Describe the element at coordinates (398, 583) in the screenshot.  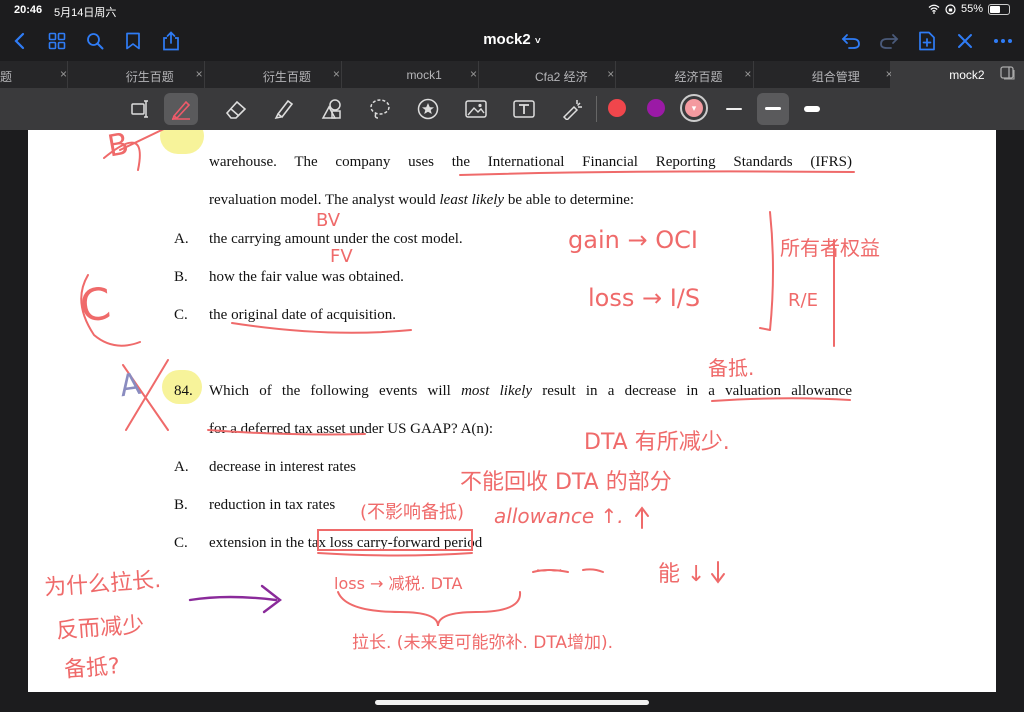
I see `handwritten-note-loss: loss → 减税. DTA` at that location.